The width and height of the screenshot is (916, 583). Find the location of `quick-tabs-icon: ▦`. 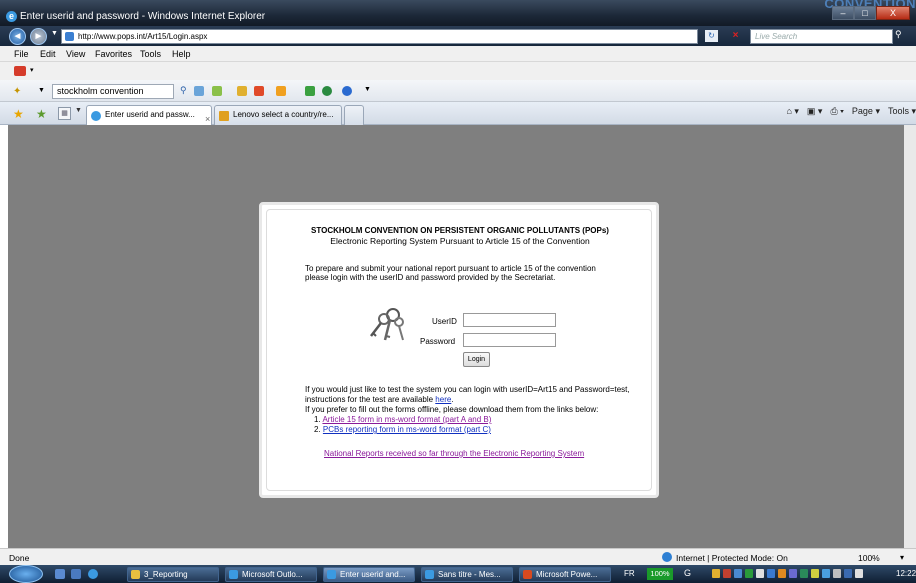

quick-tabs-icon: ▦ is located at coordinates (64, 113).